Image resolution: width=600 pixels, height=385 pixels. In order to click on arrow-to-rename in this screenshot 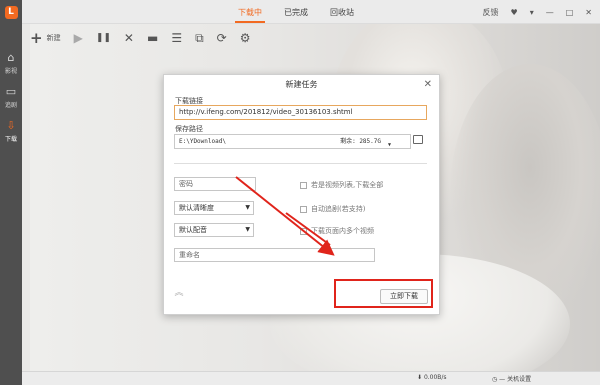, I will do `click(285, 216)`.